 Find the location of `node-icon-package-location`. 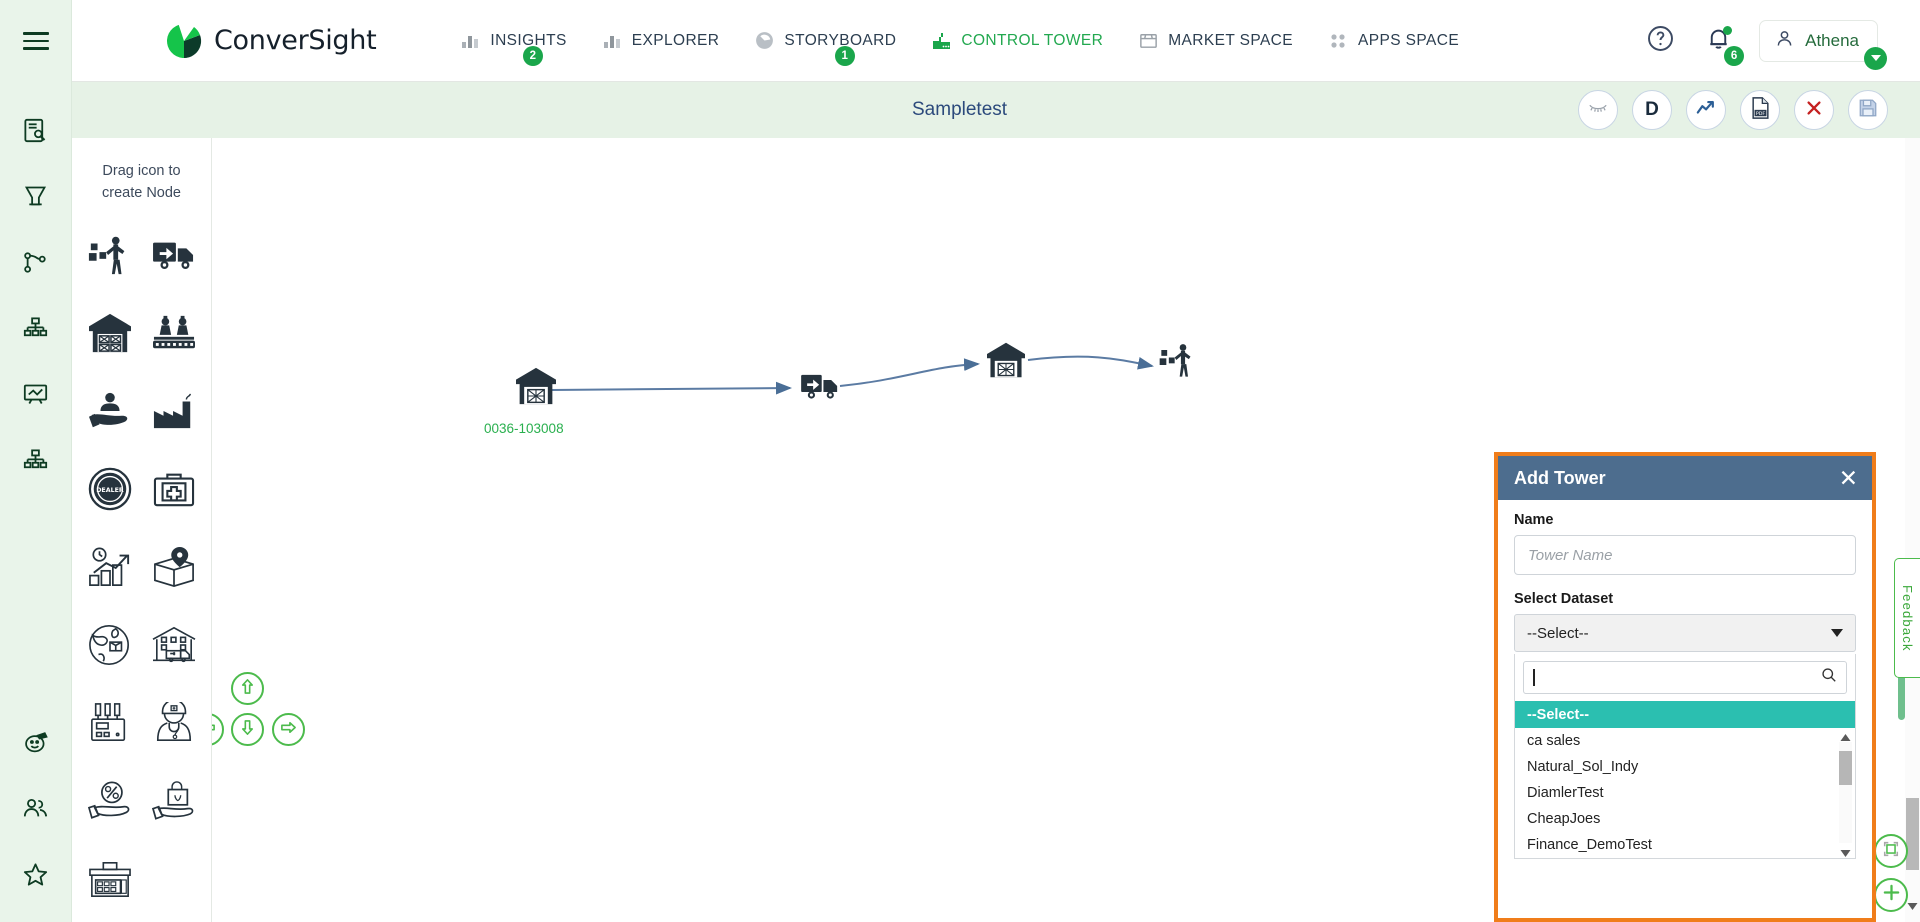

node-icon-package-location is located at coordinates (174, 569).